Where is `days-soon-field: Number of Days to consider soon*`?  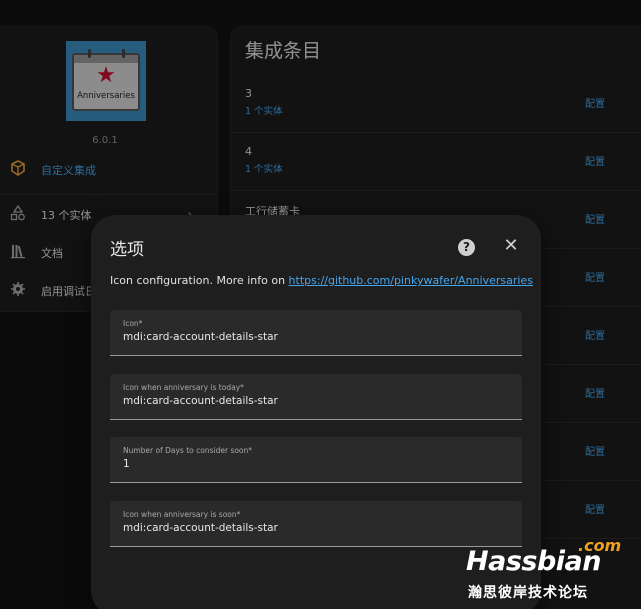 days-soon-field: Number of Days to consider soon* is located at coordinates (316, 460).